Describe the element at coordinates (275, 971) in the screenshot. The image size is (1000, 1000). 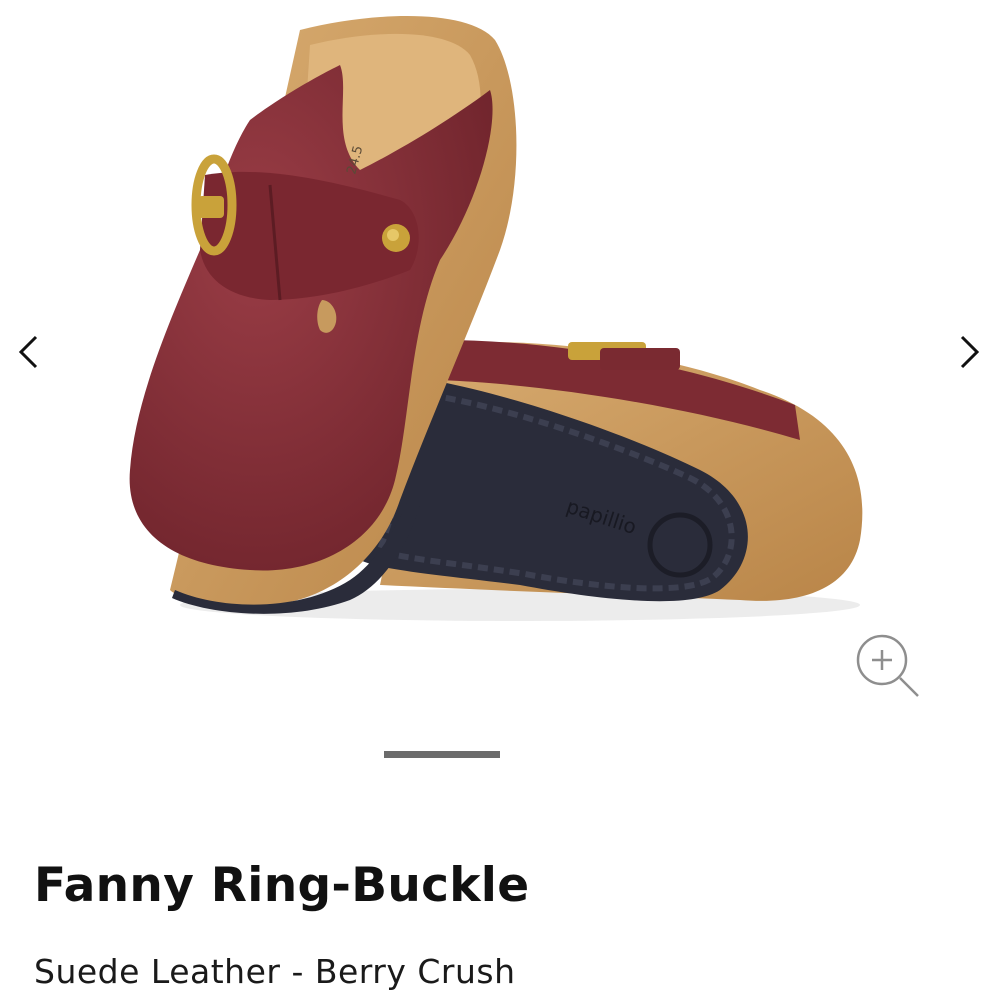
I see `product-subtitle: Suede Leather - Berry Crush` at that location.